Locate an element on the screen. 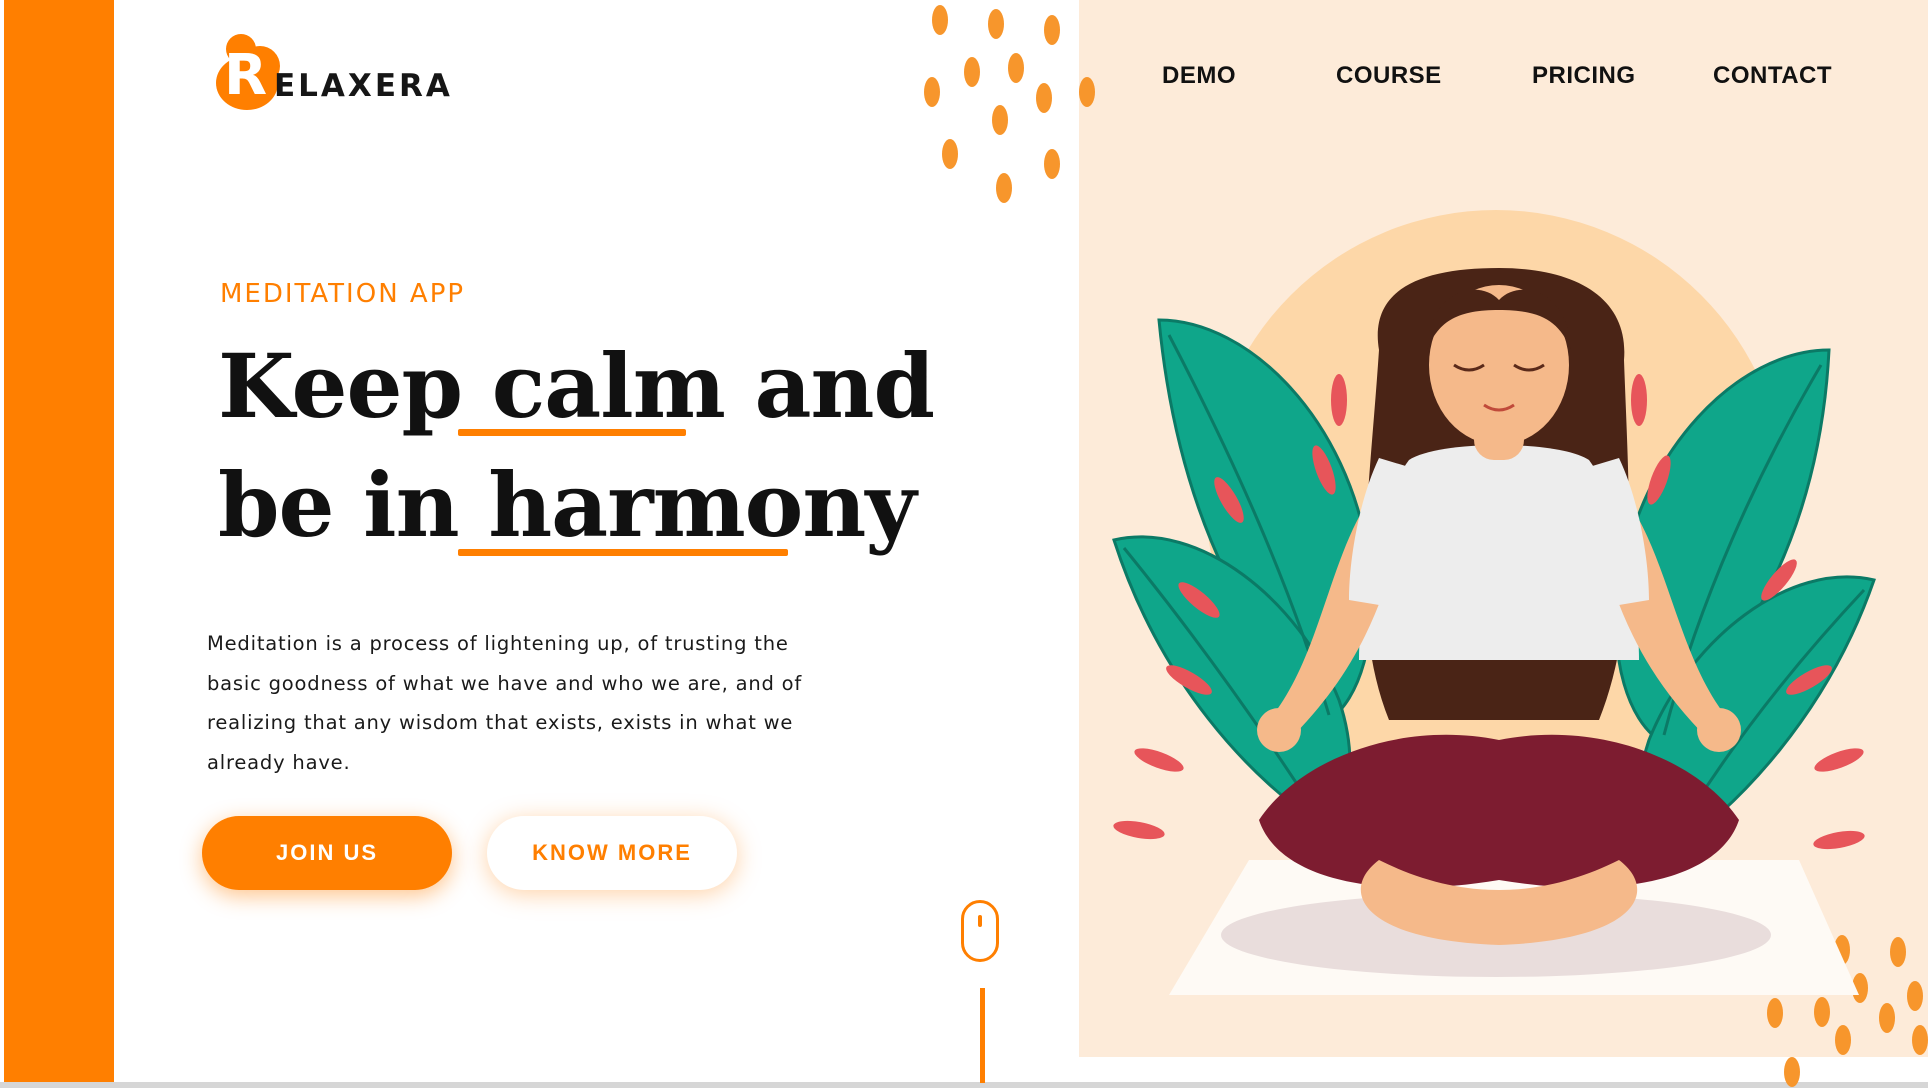  headline-text: be in is located at coordinates (353, 505).